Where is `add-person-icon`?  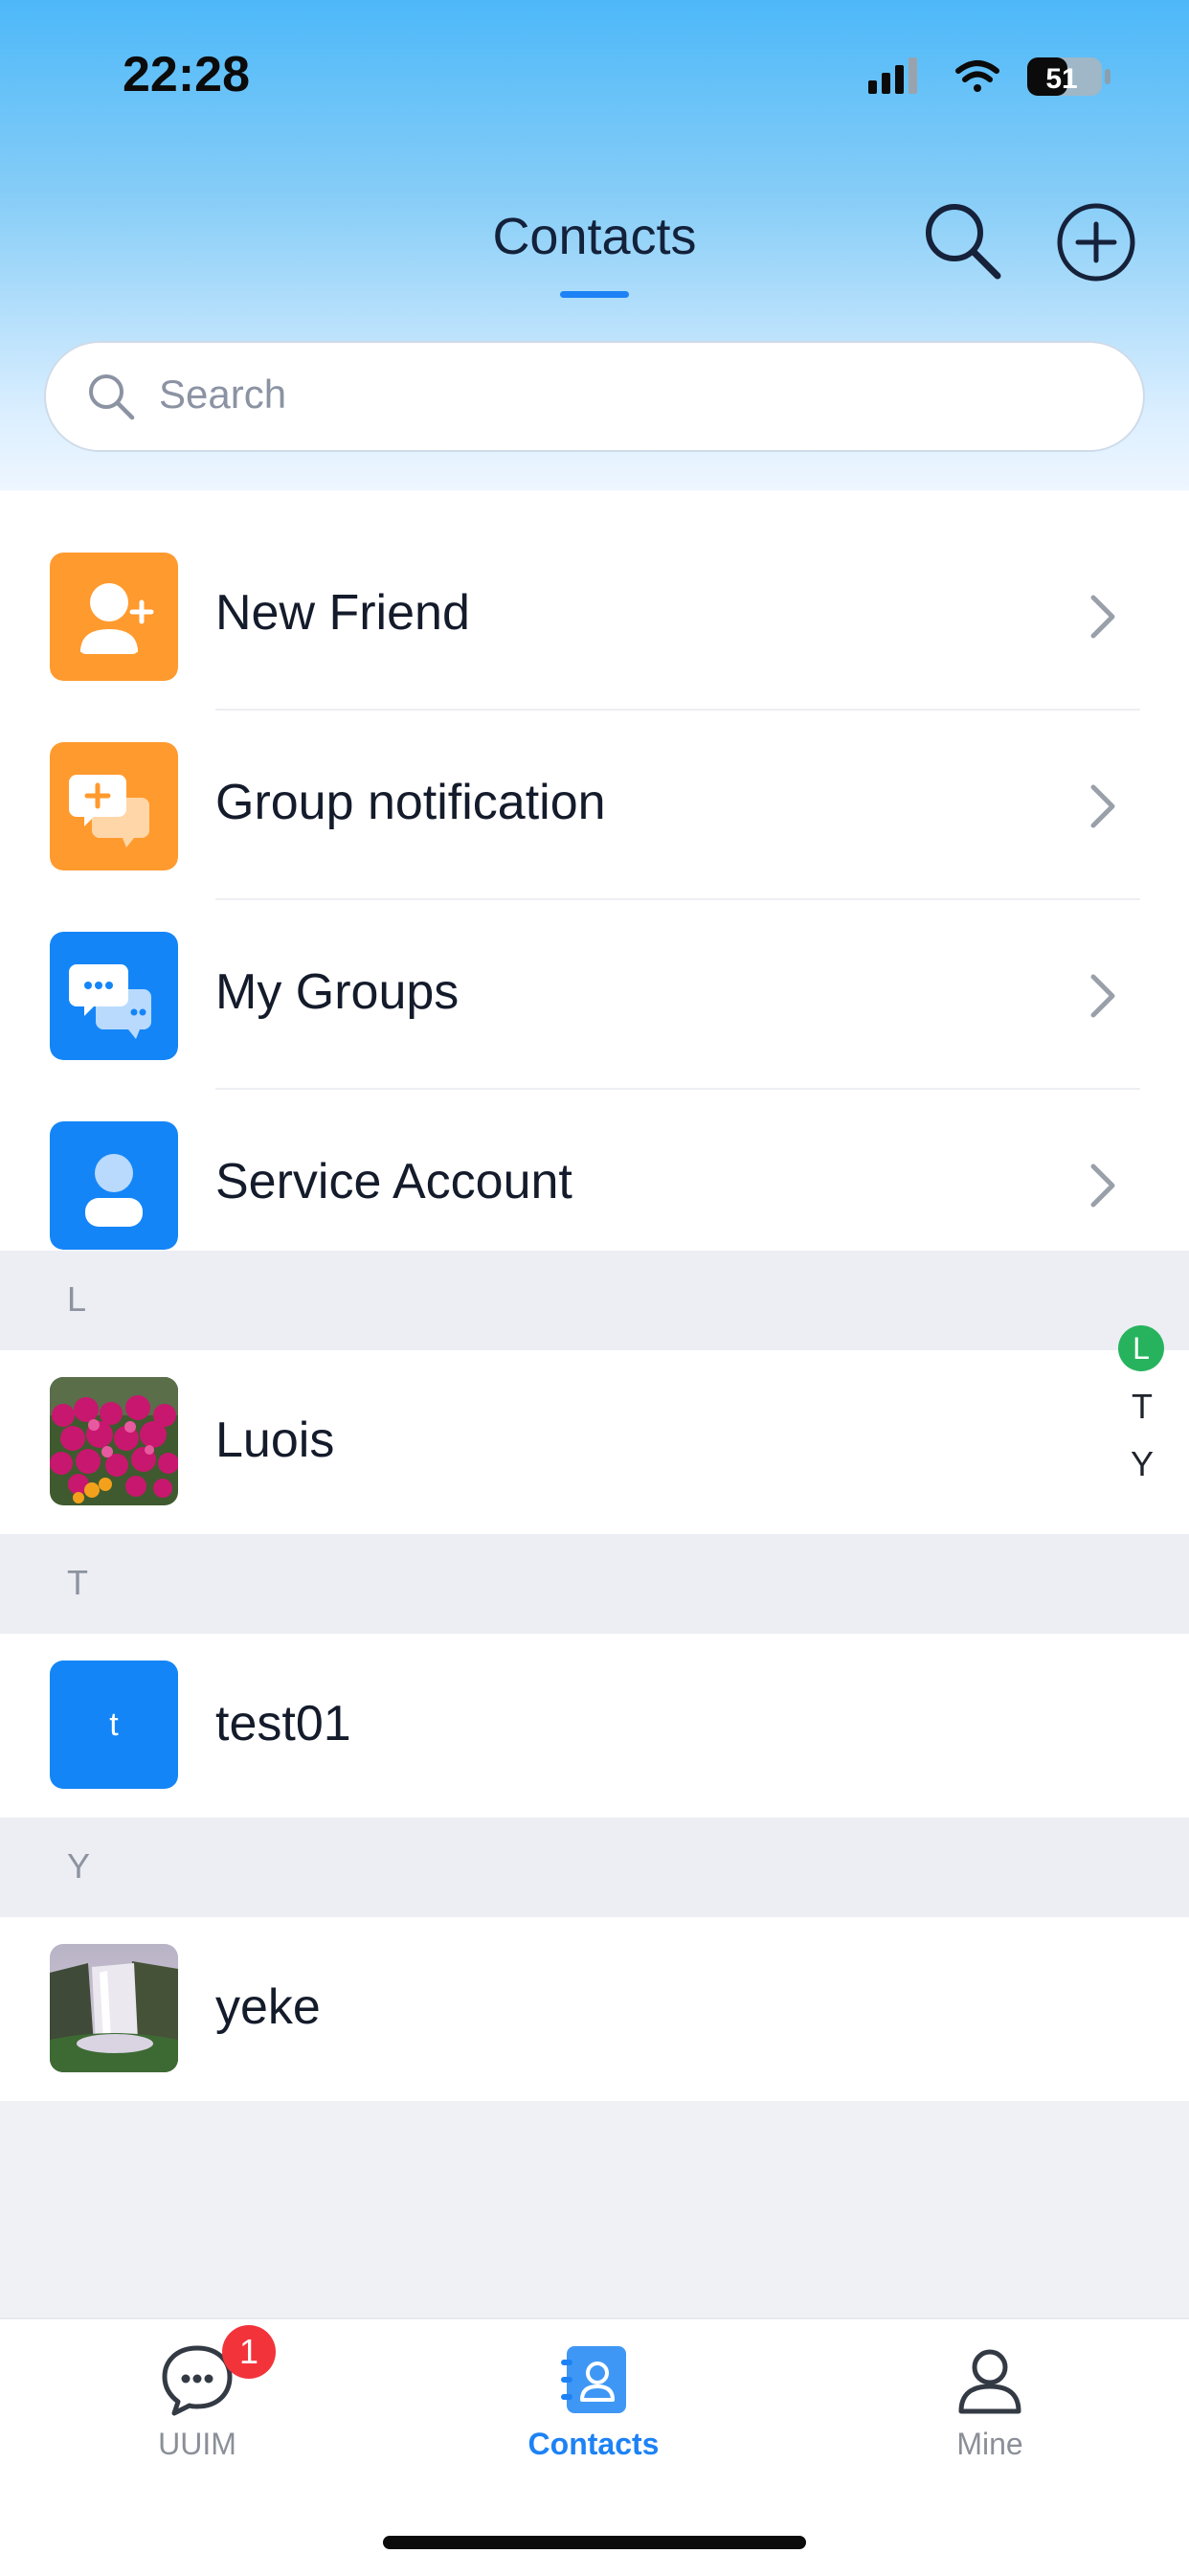 add-person-icon is located at coordinates (114, 617).